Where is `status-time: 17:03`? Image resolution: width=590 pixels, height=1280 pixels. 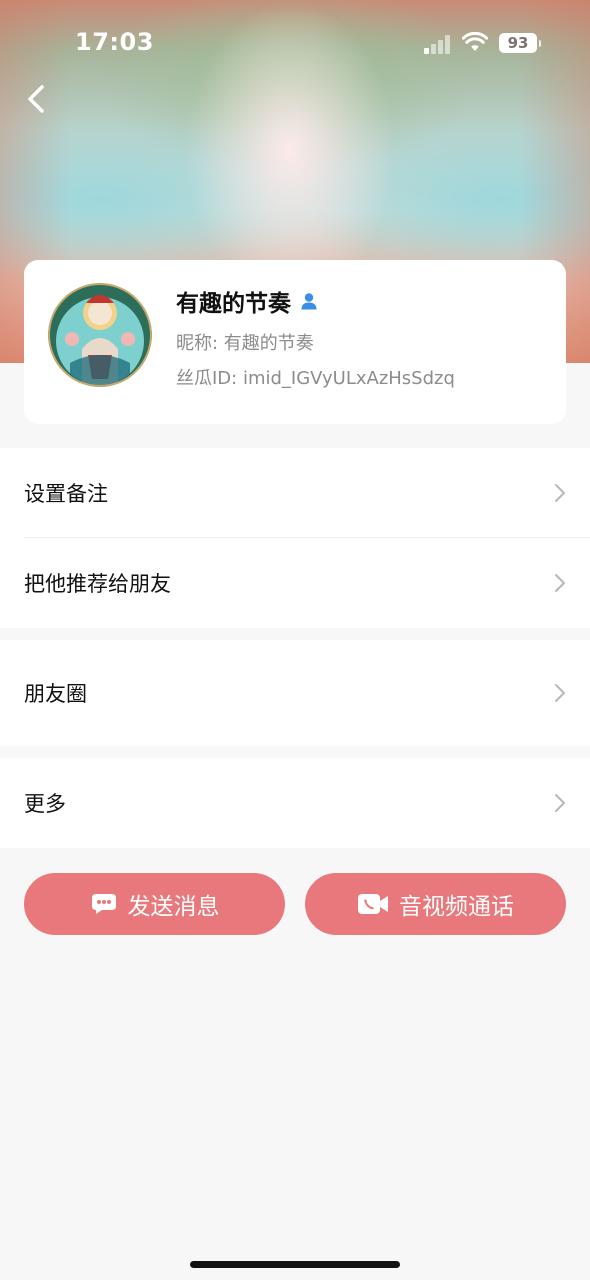 status-time: 17:03 is located at coordinates (114, 42).